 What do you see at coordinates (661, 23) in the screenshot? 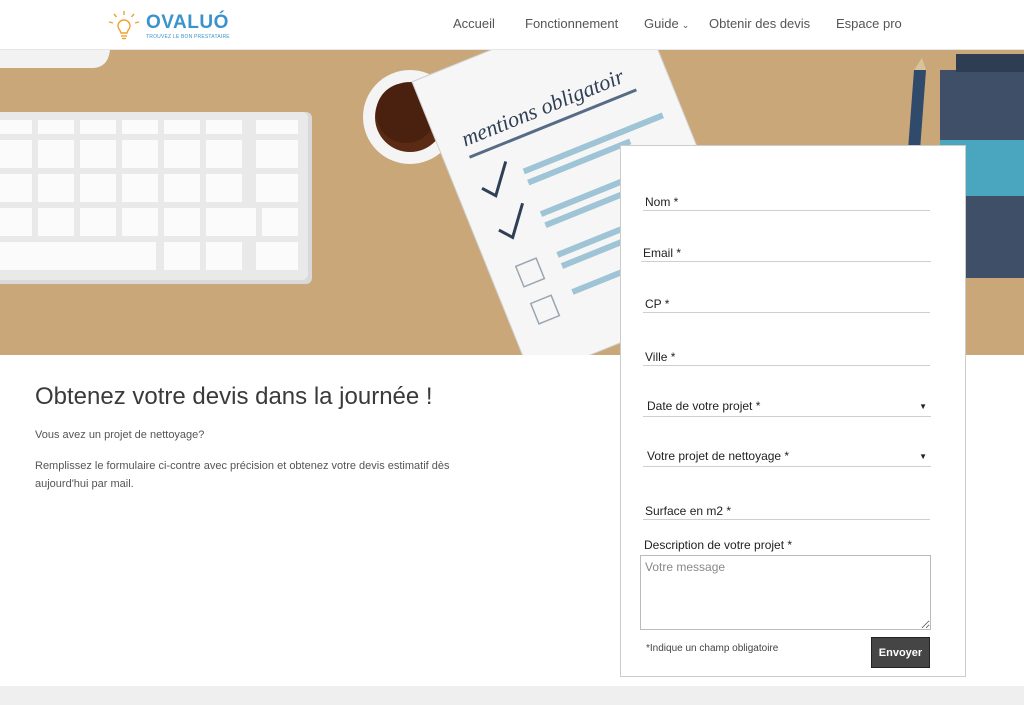
I see `nav-guide-label: Guide` at bounding box center [661, 23].